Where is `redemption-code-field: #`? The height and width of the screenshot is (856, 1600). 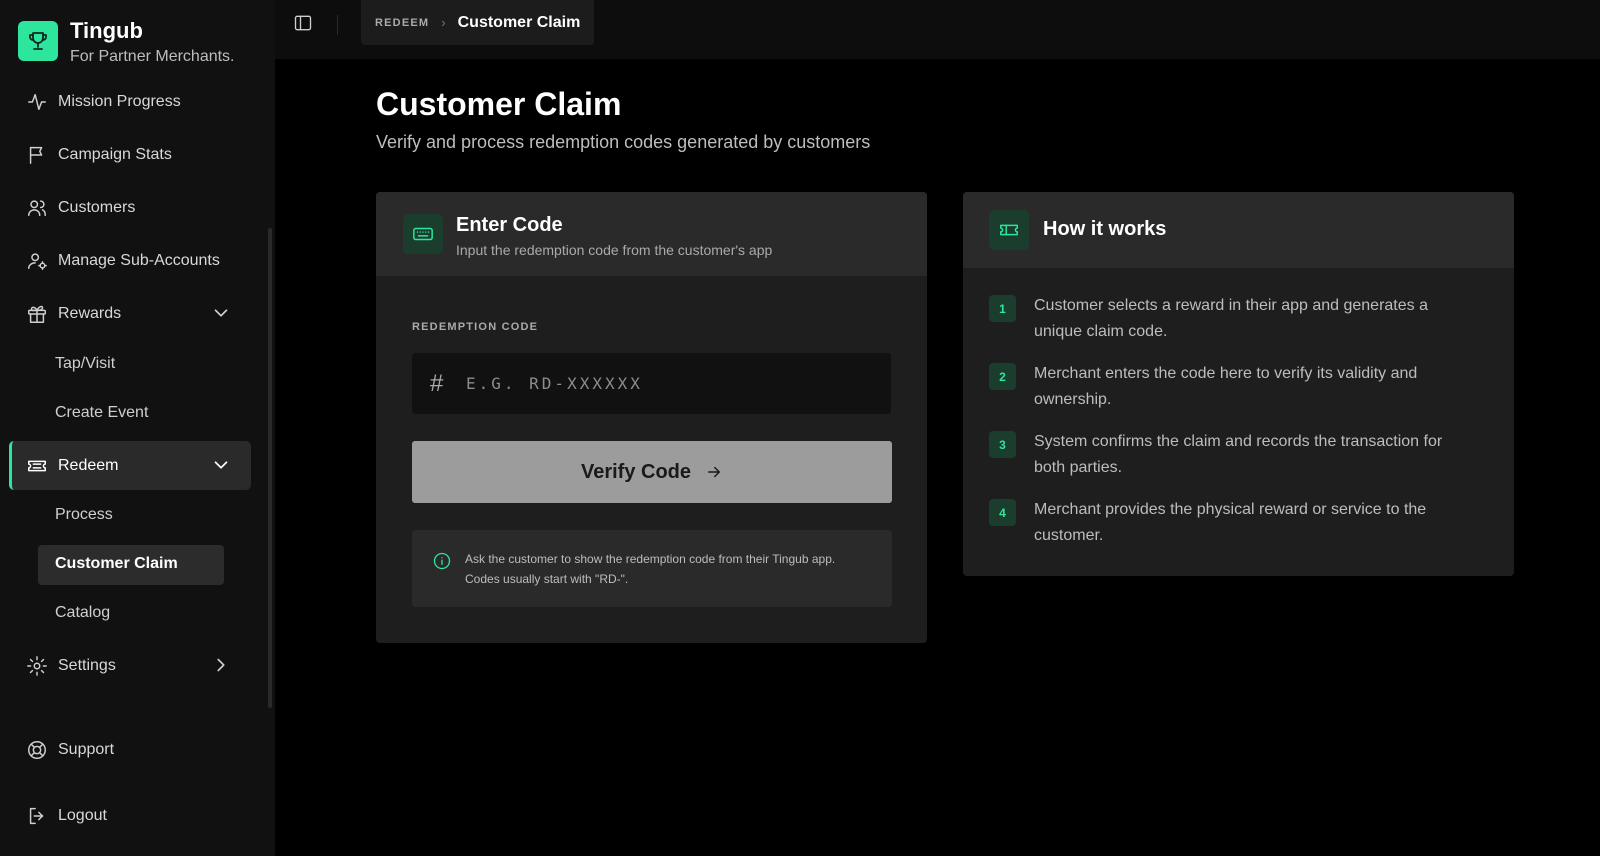
redemption-code-field: # is located at coordinates (651, 383).